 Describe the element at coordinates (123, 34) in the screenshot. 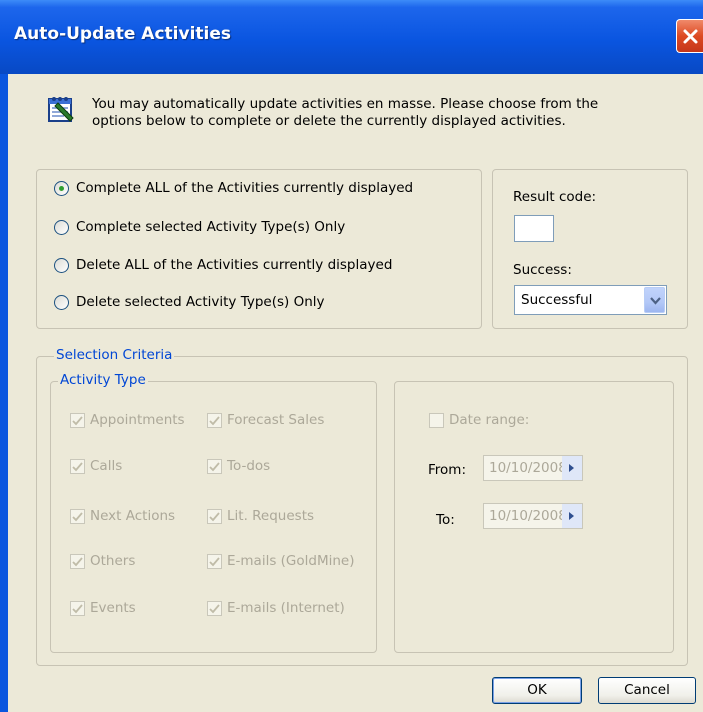

I see `window-title: Auto-Update Activities` at that location.